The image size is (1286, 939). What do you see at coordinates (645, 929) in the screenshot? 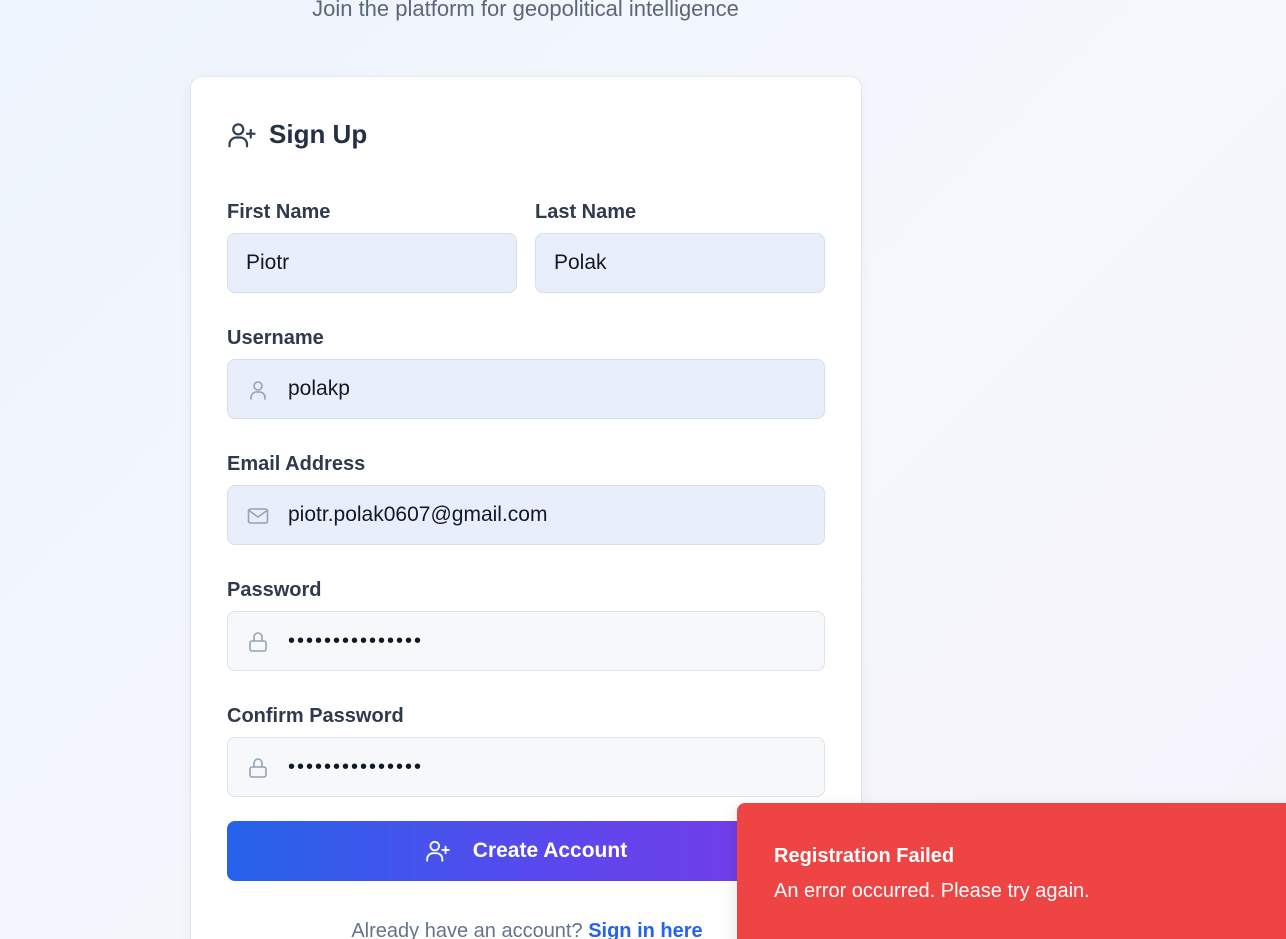
I see `signin-link: Sign in here` at bounding box center [645, 929].